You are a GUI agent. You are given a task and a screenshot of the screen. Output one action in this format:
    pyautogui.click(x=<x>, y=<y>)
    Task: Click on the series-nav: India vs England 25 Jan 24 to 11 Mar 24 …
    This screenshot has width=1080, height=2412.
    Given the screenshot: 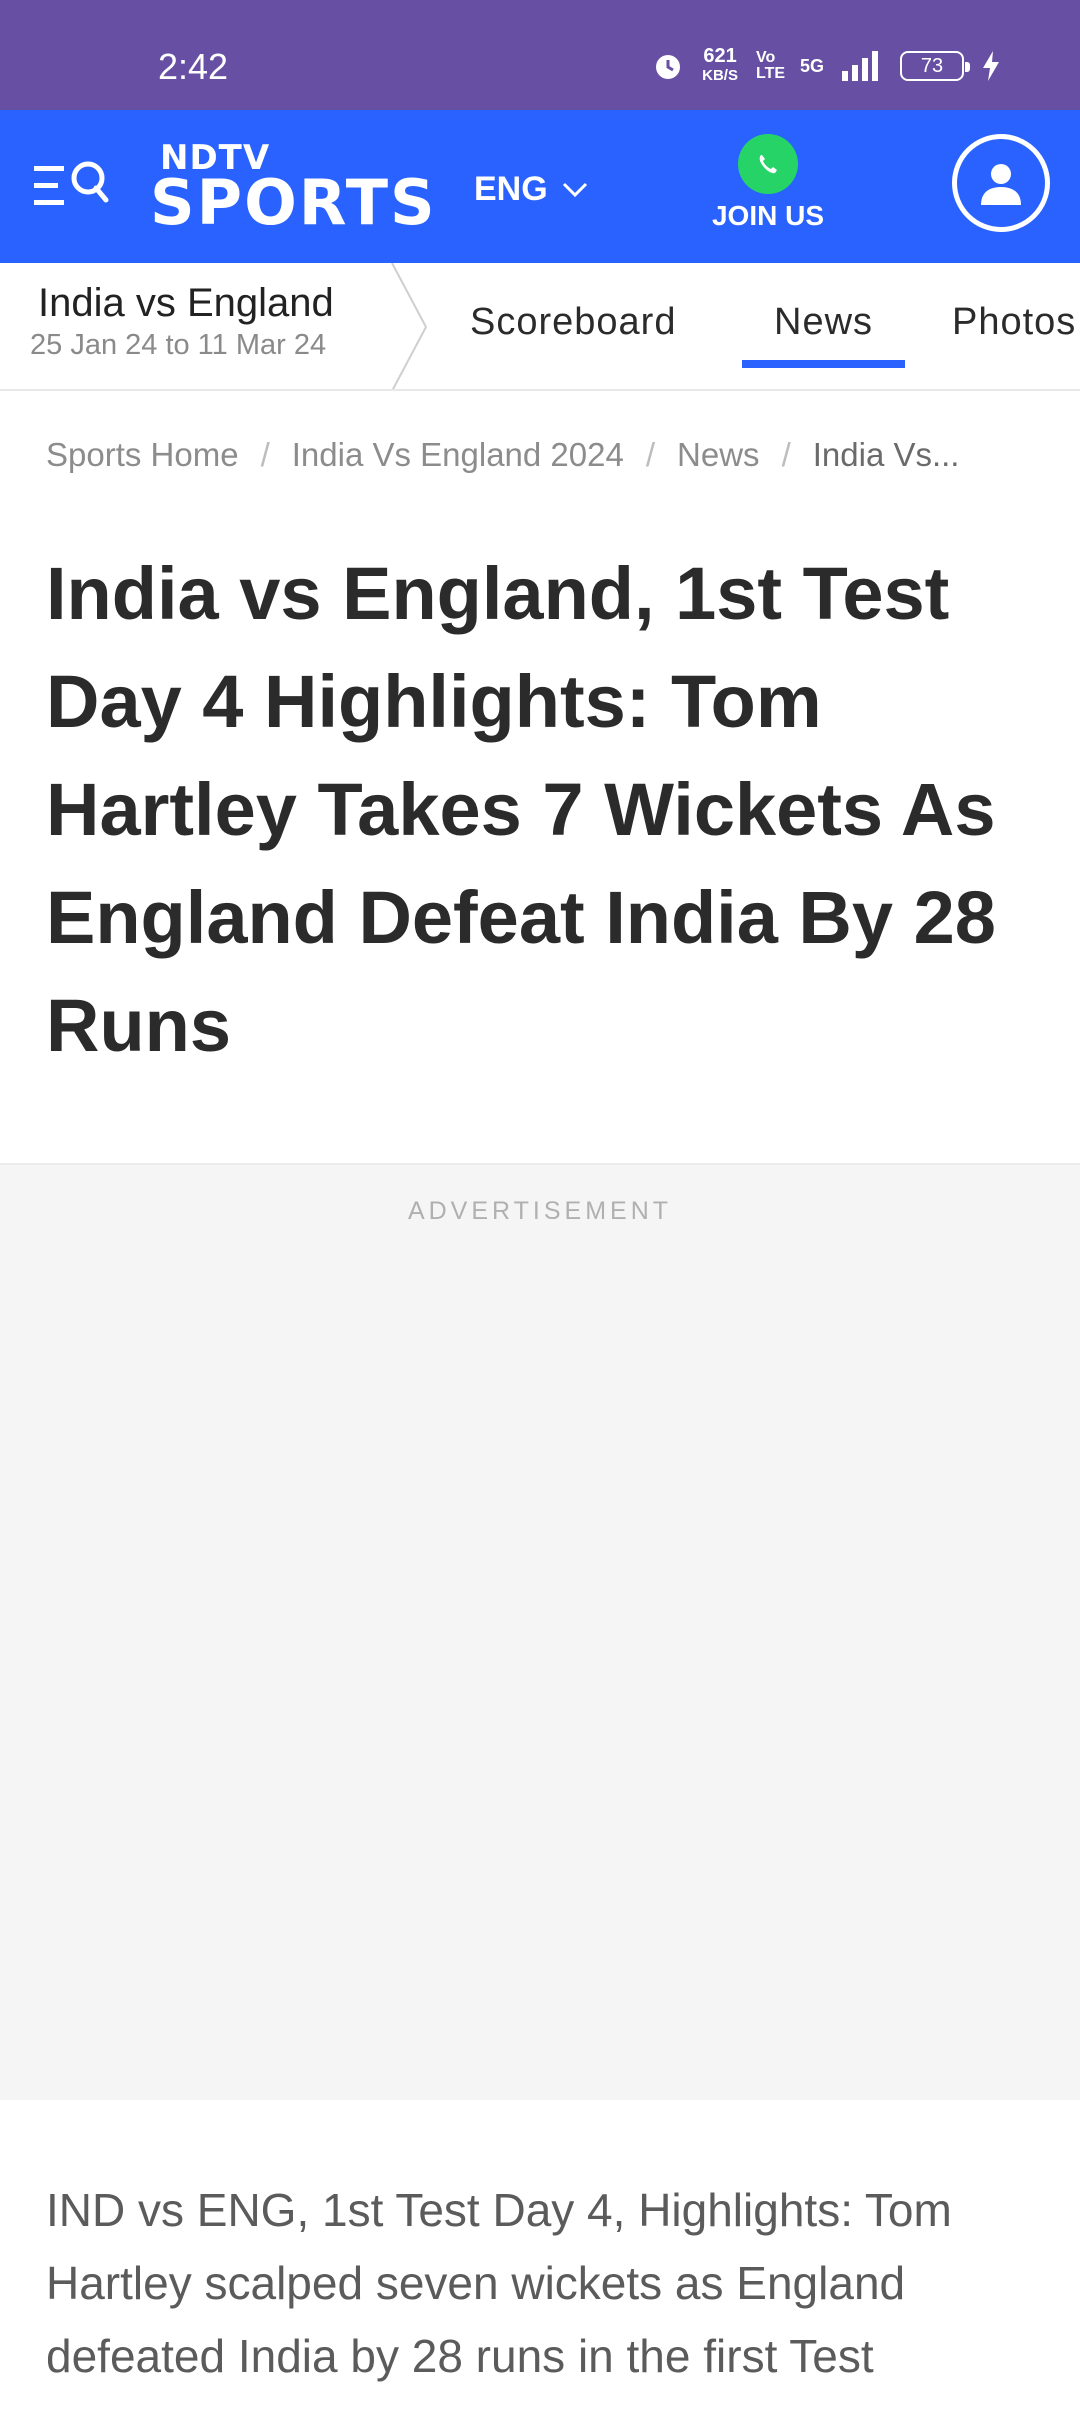 What is the action you would take?
    pyautogui.click(x=540, y=327)
    